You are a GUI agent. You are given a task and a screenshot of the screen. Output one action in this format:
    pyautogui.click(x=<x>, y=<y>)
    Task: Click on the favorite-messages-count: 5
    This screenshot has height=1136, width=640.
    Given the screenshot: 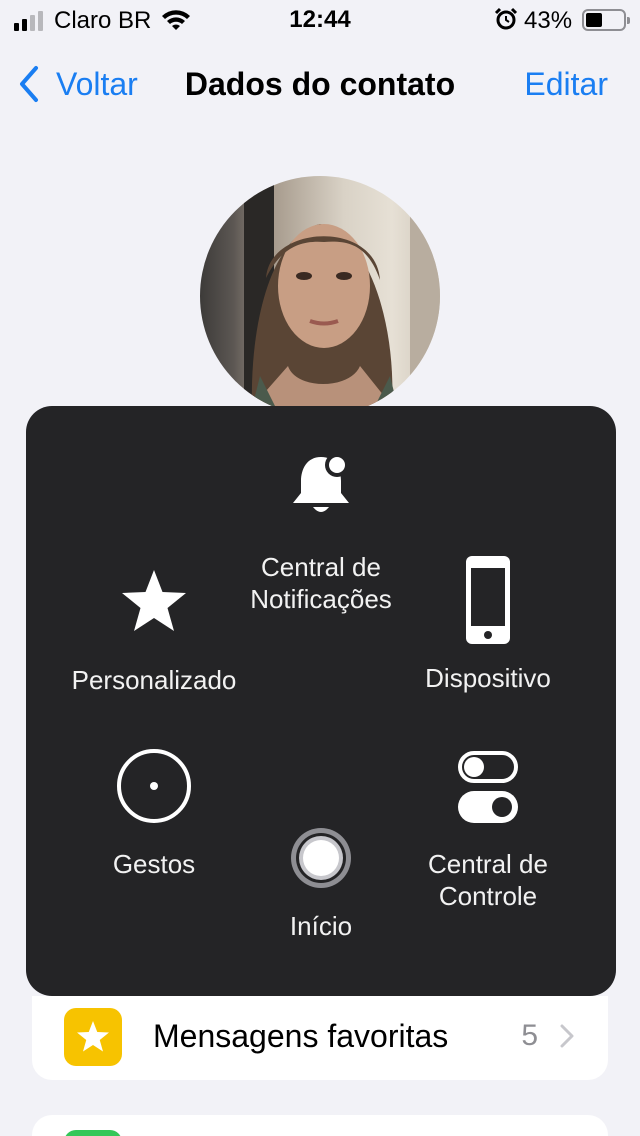 What is the action you would take?
    pyautogui.click(x=529, y=1035)
    